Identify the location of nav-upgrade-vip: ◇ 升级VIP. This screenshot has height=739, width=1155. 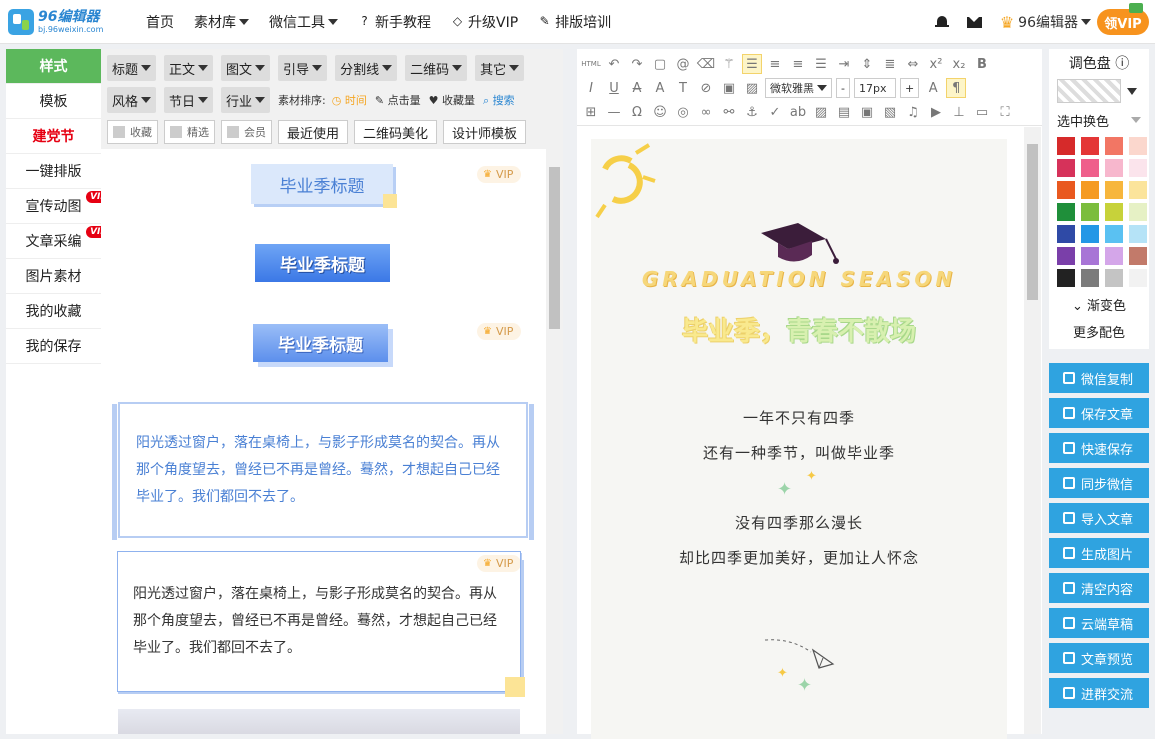
(484, 22).